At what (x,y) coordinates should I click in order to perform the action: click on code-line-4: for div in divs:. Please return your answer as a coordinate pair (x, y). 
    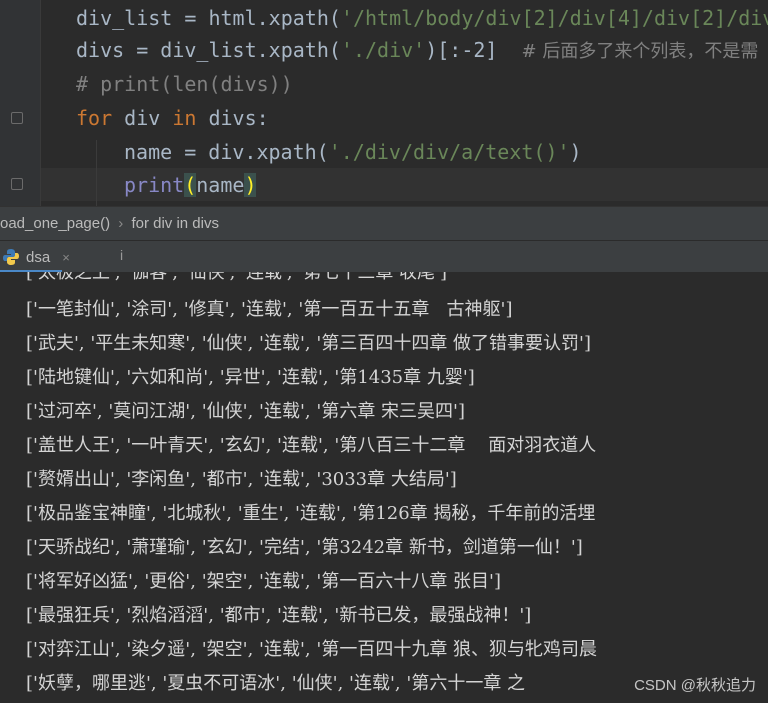
    Looking at the image, I should click on (172, 118).